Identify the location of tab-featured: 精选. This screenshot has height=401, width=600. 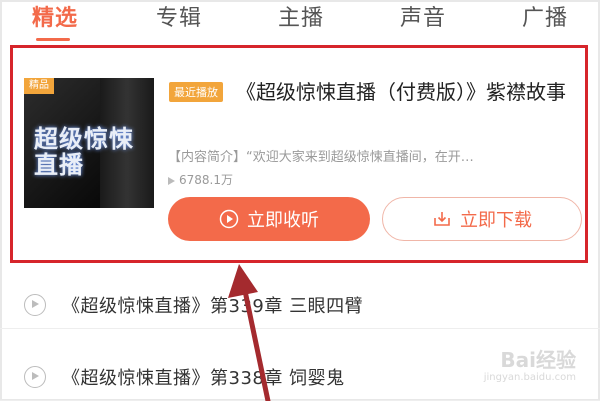
(55, 16).